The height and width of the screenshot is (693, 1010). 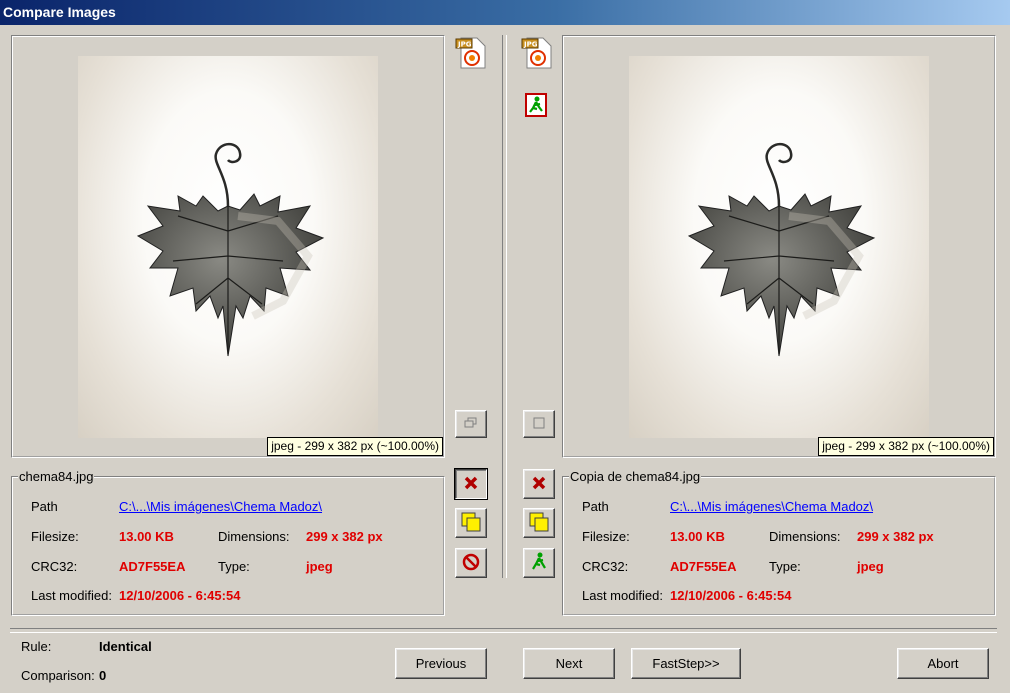 I want to click on delete-left-button, so click(x=471, y=484).